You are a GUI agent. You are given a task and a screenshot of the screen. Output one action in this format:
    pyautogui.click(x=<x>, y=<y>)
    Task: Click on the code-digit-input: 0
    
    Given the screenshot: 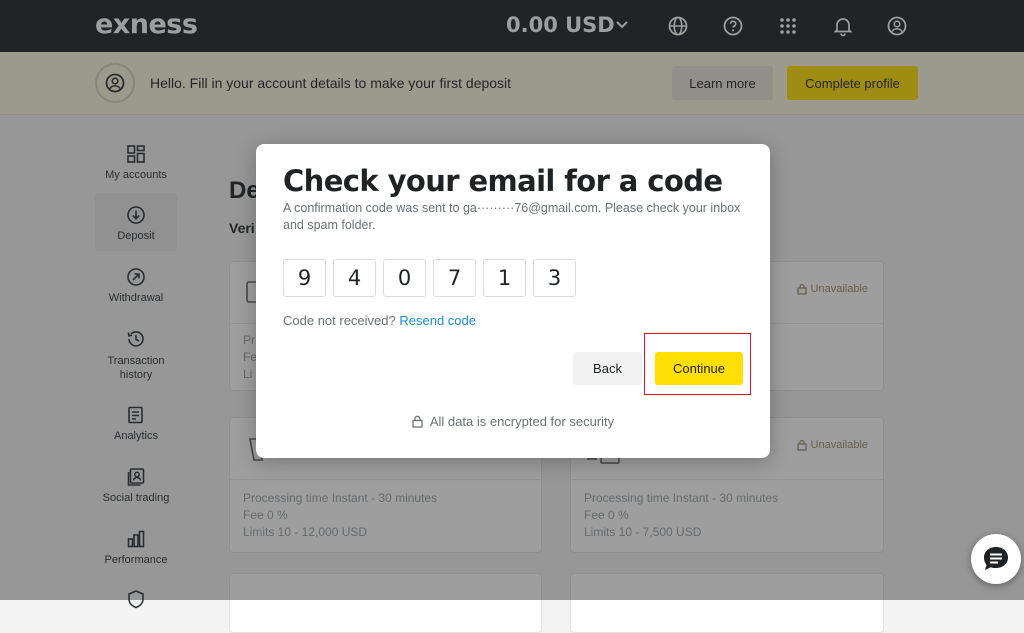 What is the action you would take?
    pyautogui.click(x=404, y=278)
    